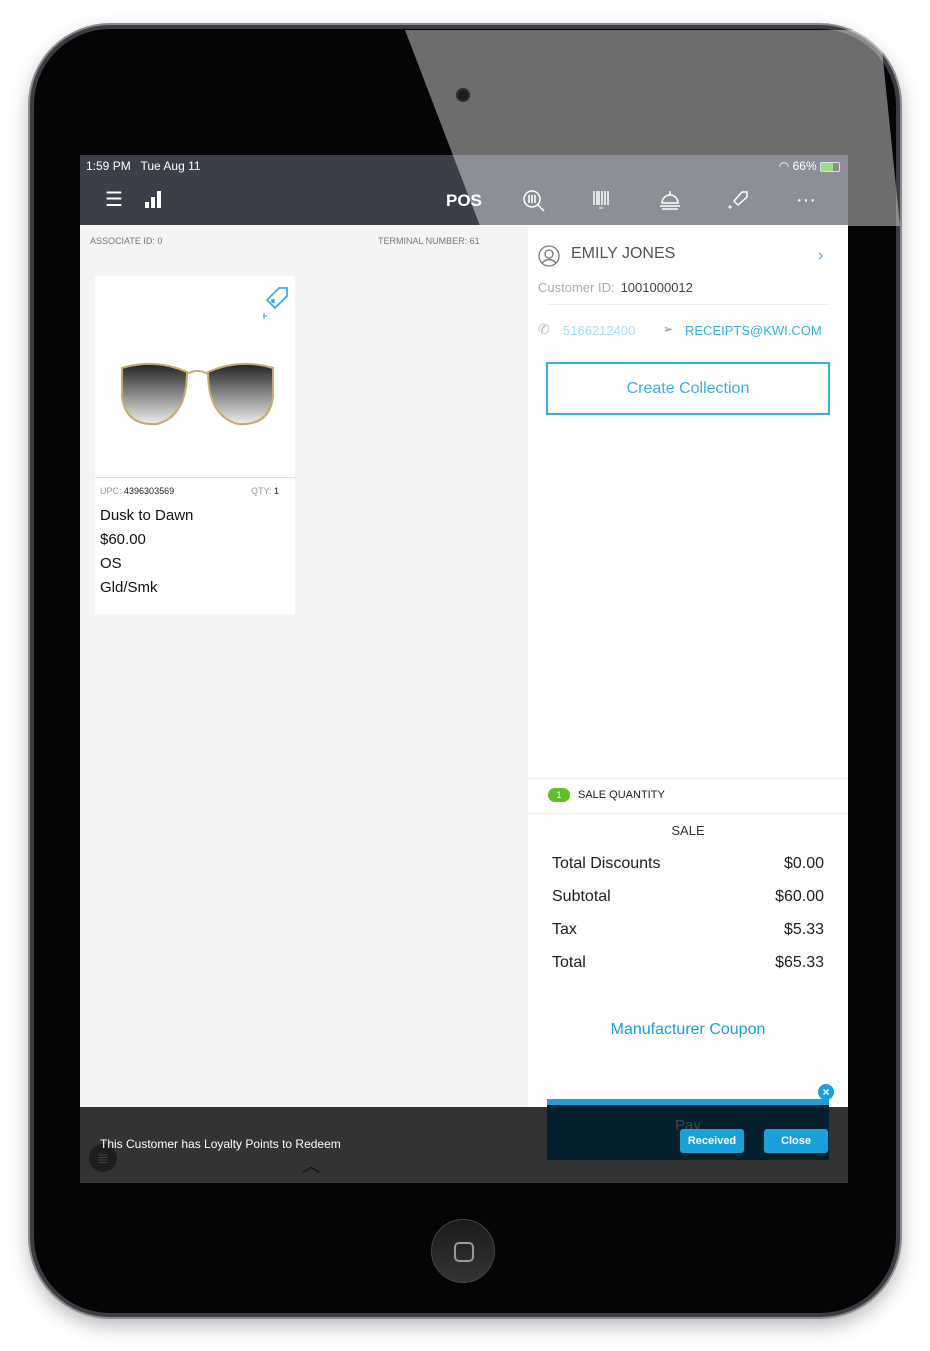 This screenshot has height=1351, width=930. What do you see at coordinates (688, 864) in the screenshot?
I see `total-discounts-row: Total Discounts $0.00` at bounding box center [688, 864].